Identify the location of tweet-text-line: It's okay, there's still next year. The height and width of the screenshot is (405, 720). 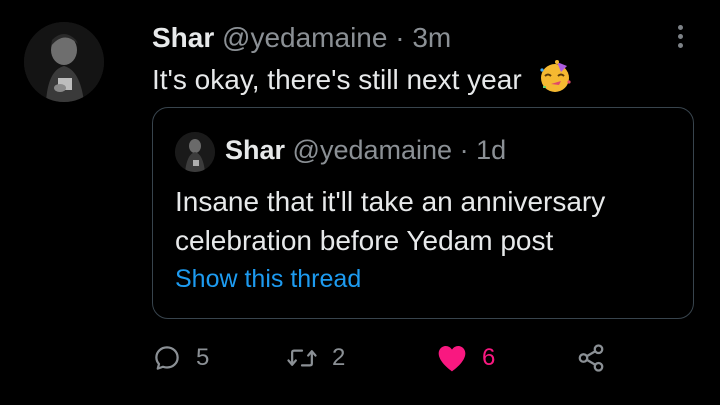
(362, 81).